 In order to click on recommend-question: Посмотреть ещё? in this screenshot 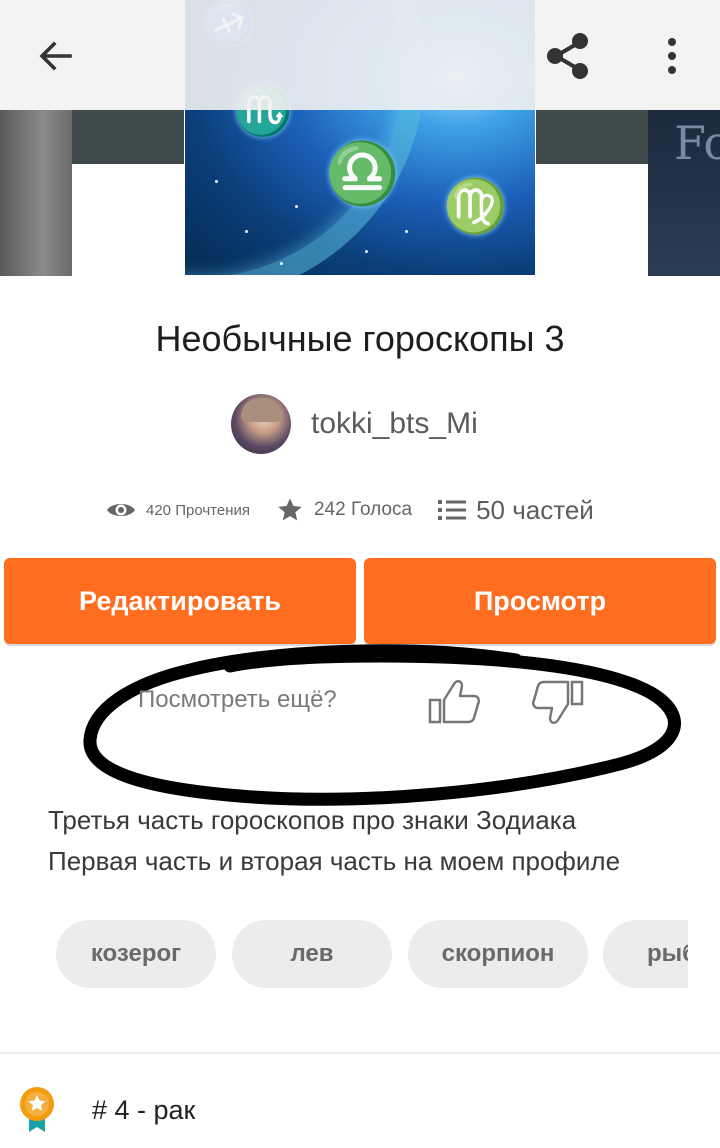, I will do `click(237, 699)`.